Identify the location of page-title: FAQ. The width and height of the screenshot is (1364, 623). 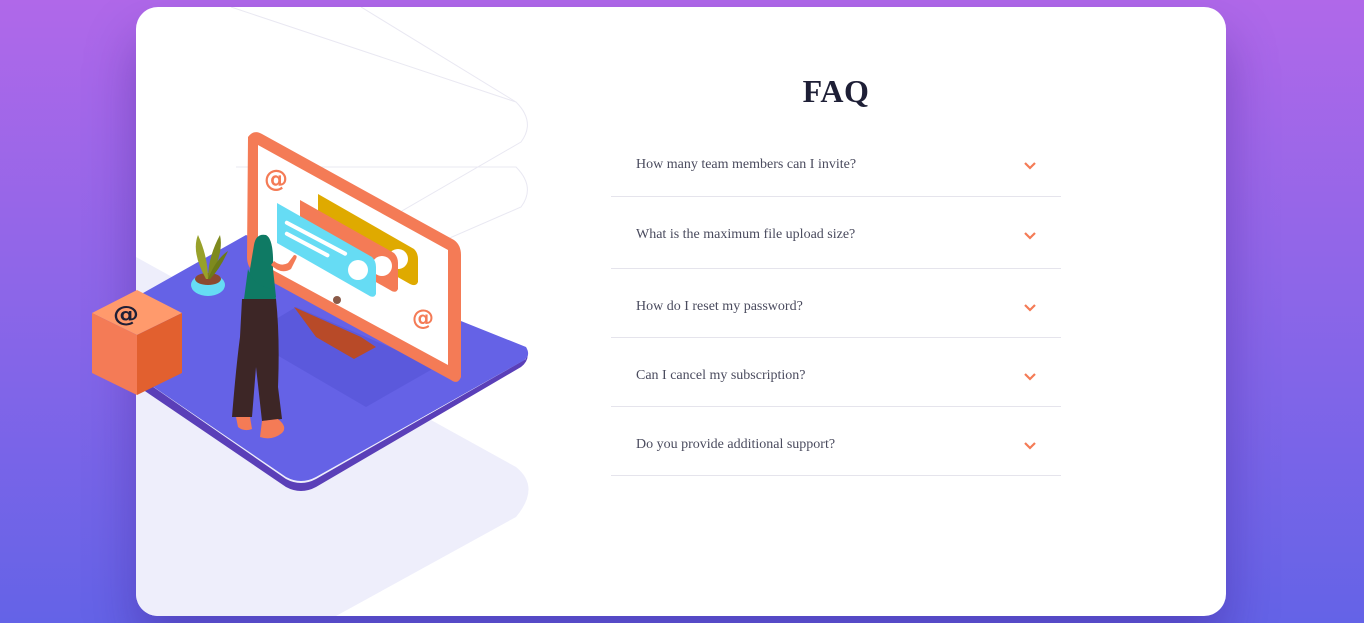
(836, 91).